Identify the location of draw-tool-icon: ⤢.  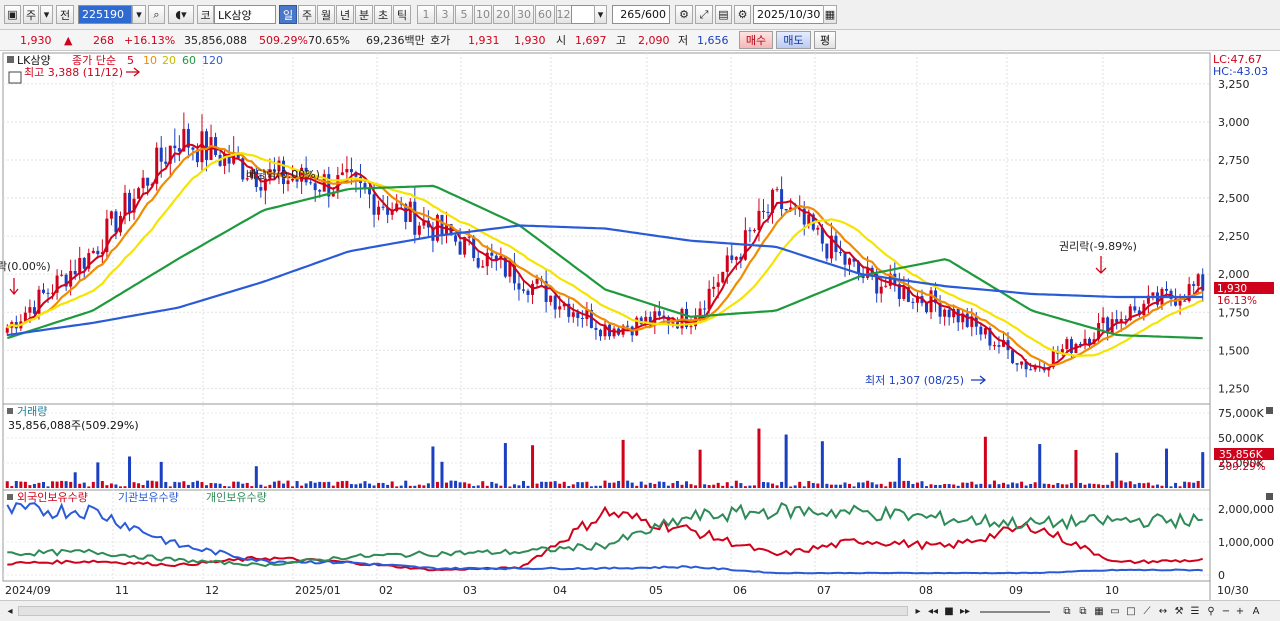
(704, 14).